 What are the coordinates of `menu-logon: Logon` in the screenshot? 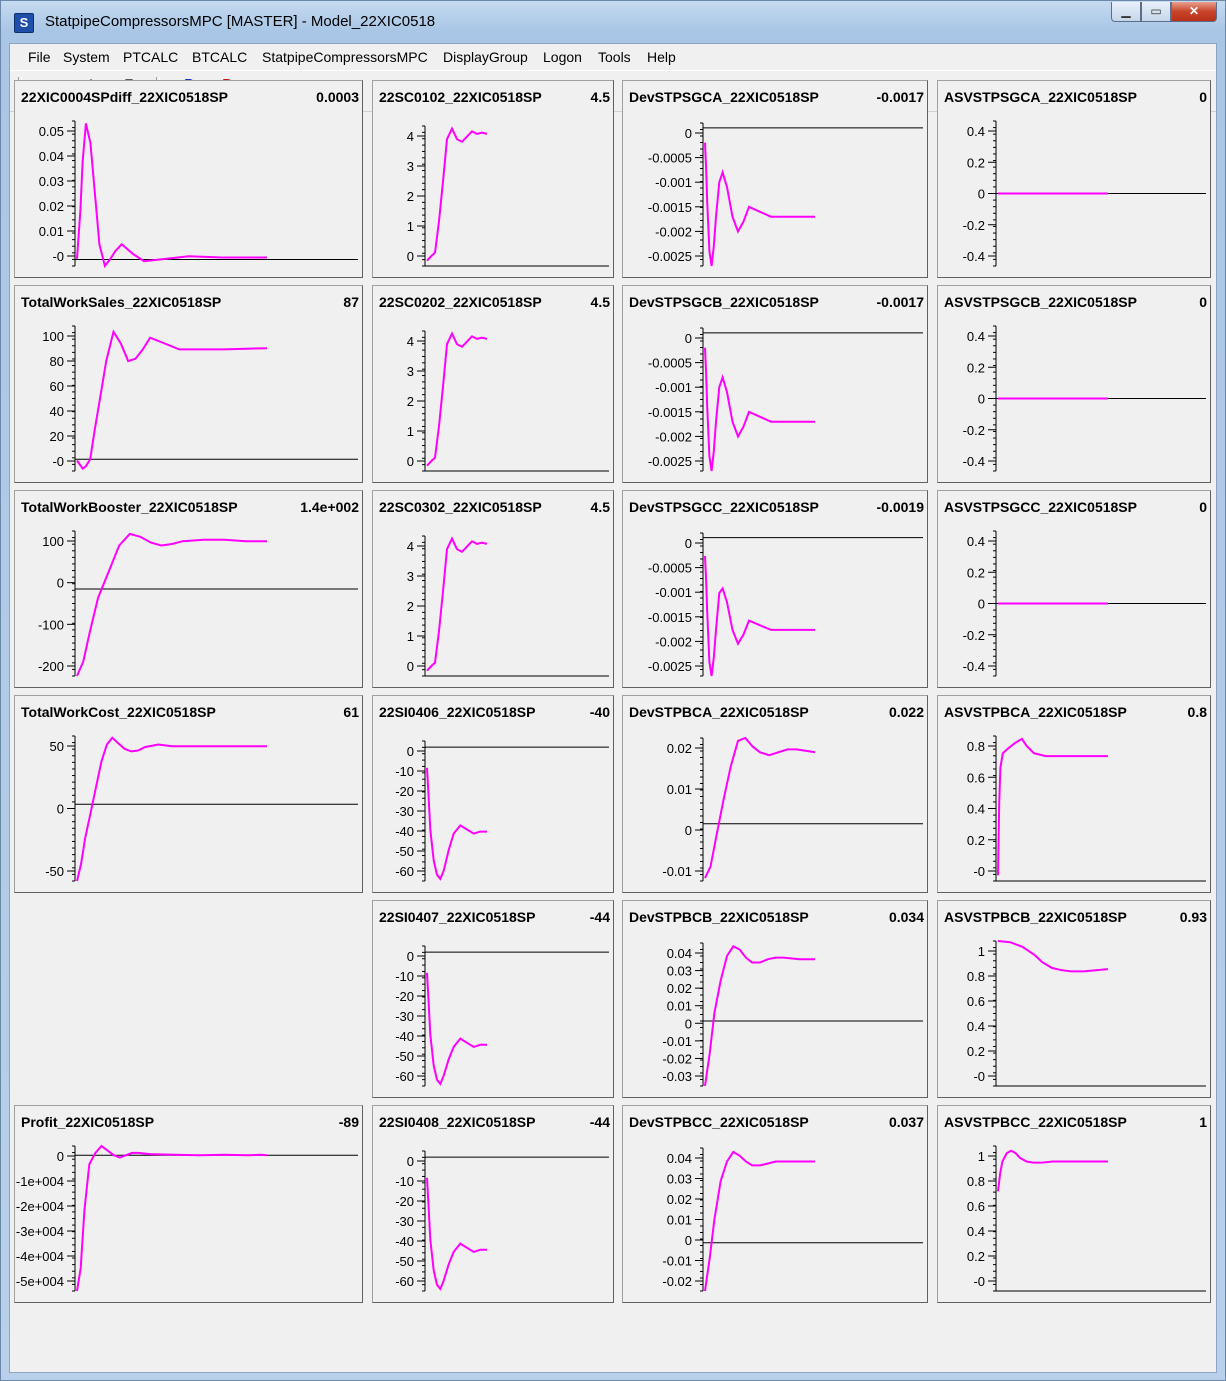 It's located at (562, 57).